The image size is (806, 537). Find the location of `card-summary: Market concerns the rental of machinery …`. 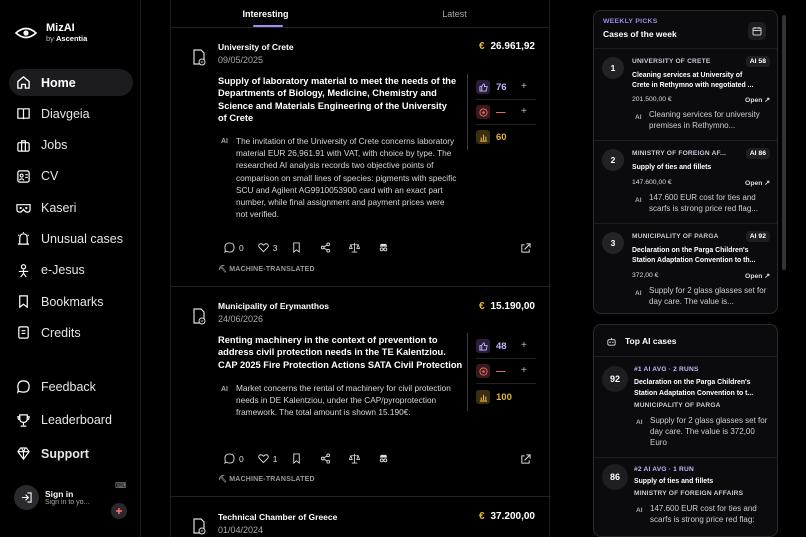

card-summary: Market concerns the rental of machinery … is located at coordinates (343, 400).